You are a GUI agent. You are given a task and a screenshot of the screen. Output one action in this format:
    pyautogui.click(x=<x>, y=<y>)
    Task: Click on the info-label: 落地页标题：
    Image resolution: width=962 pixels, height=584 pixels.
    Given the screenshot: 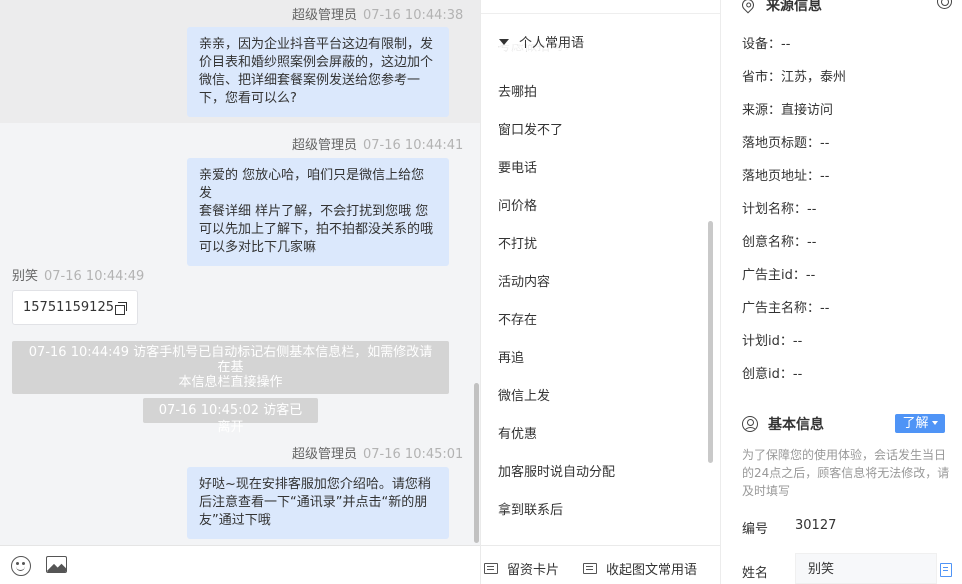 What is the action you would take?
    pyautogui.click(x=781, y=143)
    